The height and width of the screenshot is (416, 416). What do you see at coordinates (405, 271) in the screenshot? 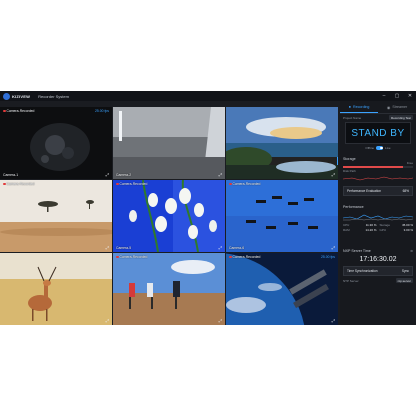
I see `sync-value: Sync` at bounding box center [405, 271].